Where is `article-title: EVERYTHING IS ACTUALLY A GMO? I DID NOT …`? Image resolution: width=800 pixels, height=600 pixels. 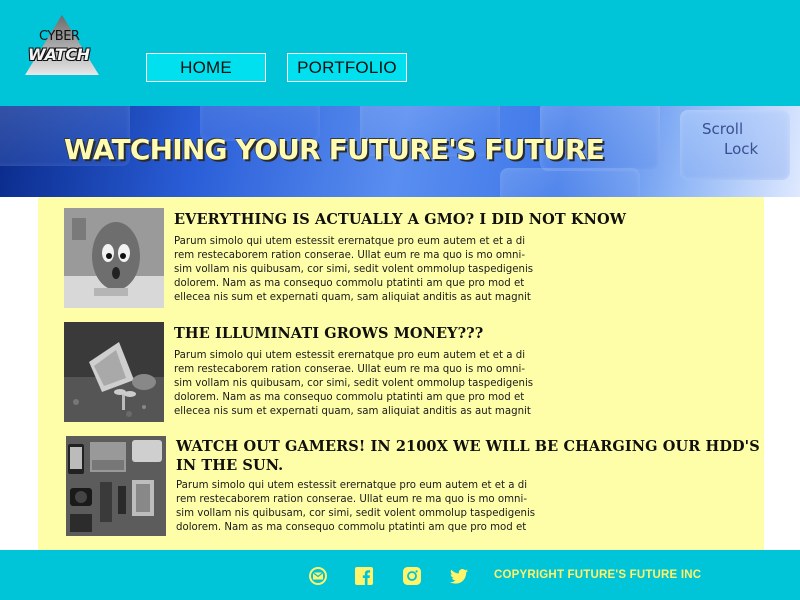
article-title: EVERYTHING IS ACTUALLY A GMO? I DID NOT … is located at coordinates (400, 219).